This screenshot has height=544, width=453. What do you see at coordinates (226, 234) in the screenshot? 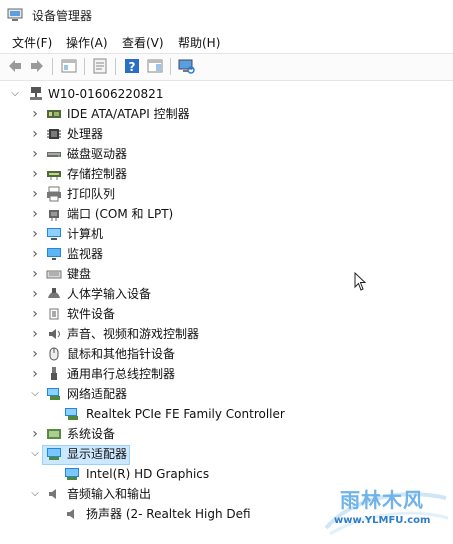
I see `tree-category-row: › 计算机` at bounding box center [226, 234].